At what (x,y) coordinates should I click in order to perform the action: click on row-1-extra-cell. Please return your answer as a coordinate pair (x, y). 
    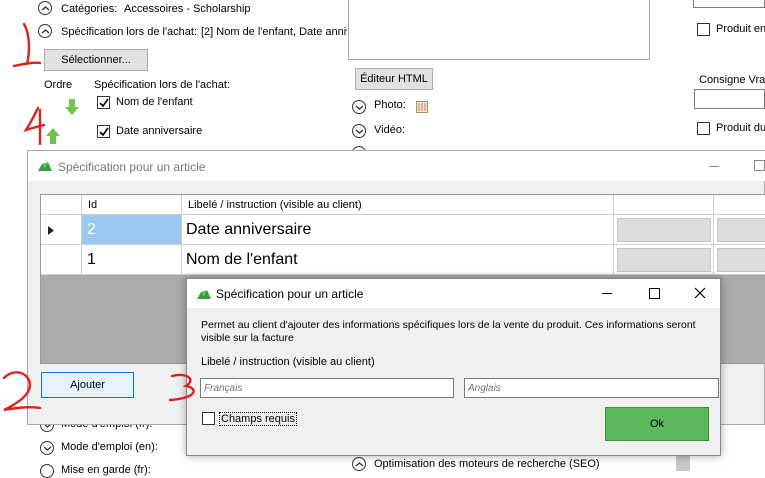
    Looking at the image, I should click on (664, 230).